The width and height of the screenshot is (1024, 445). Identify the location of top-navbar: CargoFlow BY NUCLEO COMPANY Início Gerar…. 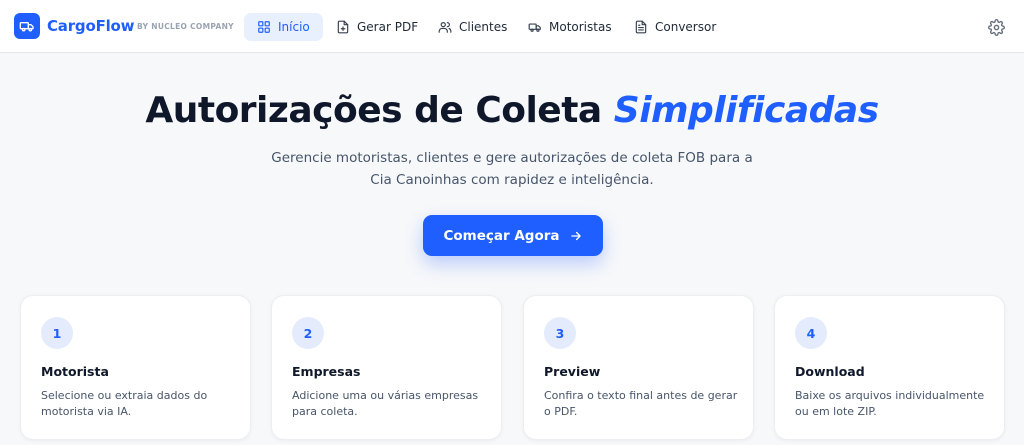
(512, 26).